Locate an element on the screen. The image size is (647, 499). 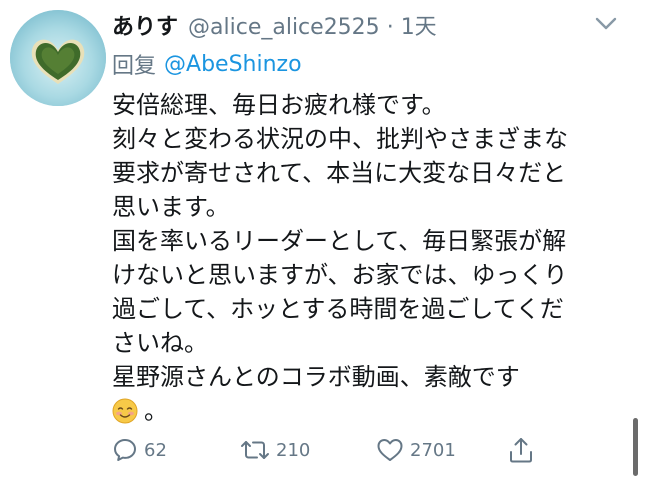
tweet-text-line: さいね。 is located at coordinates (160, 343).